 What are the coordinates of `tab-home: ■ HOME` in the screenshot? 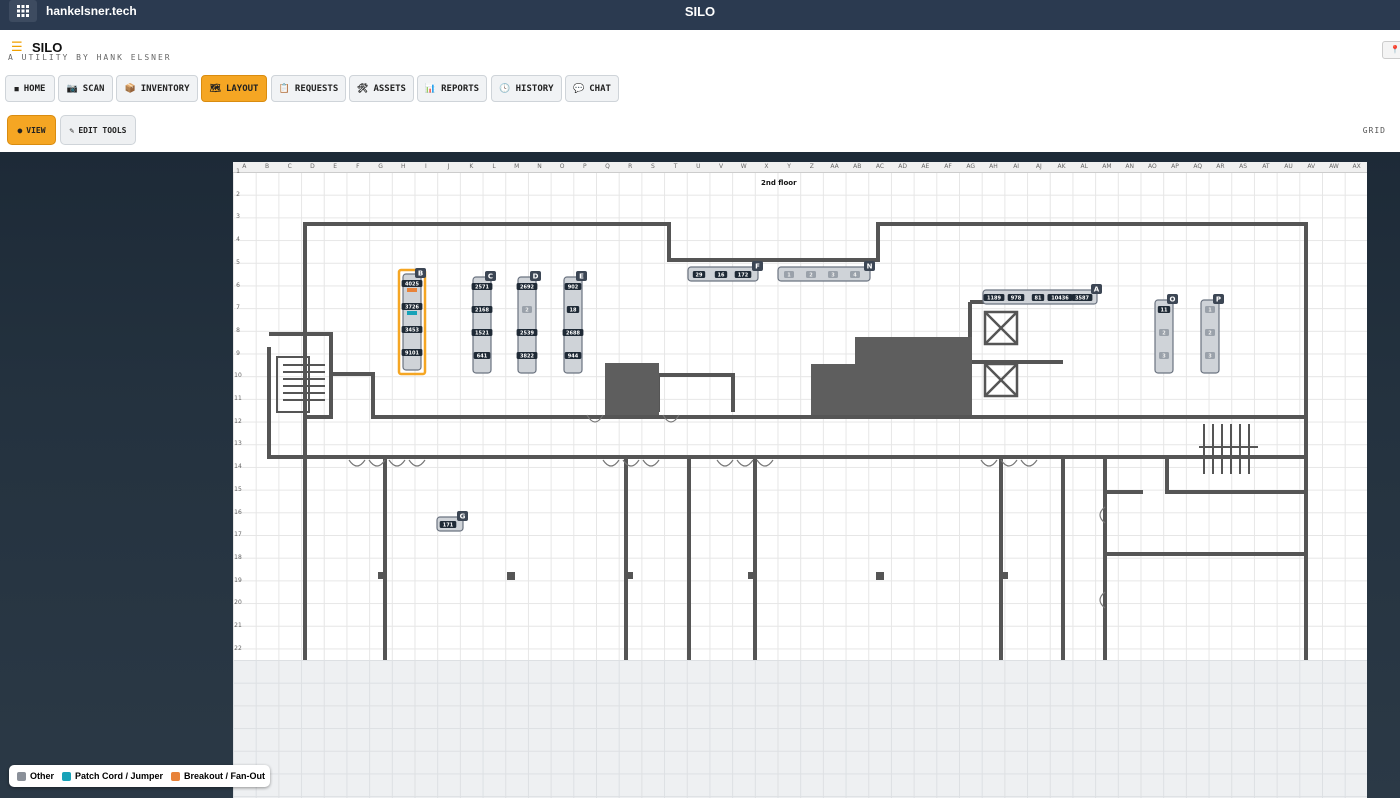 It's located at (30, 88).